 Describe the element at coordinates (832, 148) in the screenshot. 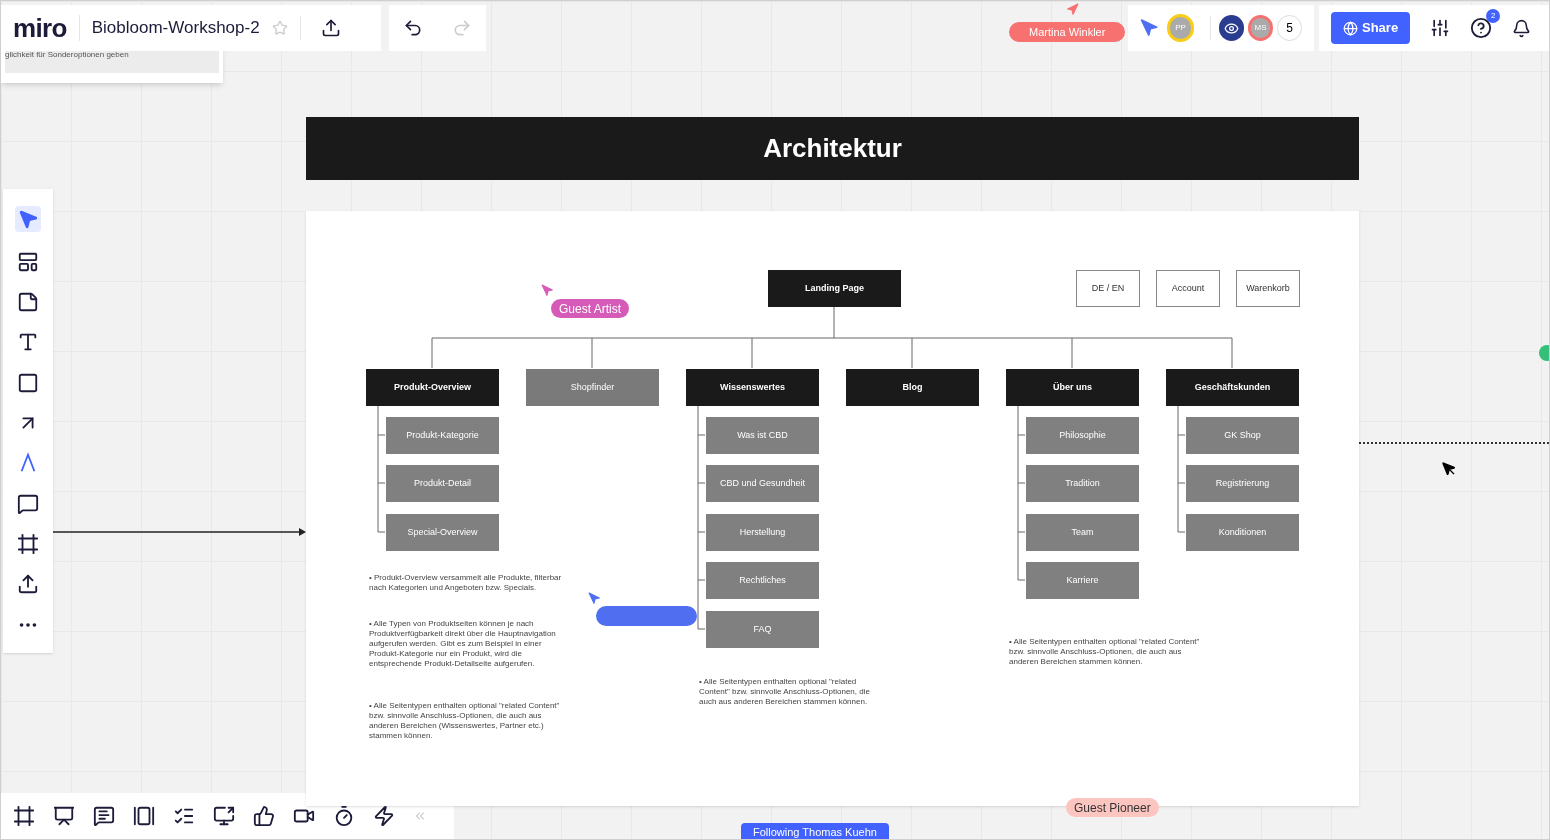

I see `frame-title: Architektur` at that location.